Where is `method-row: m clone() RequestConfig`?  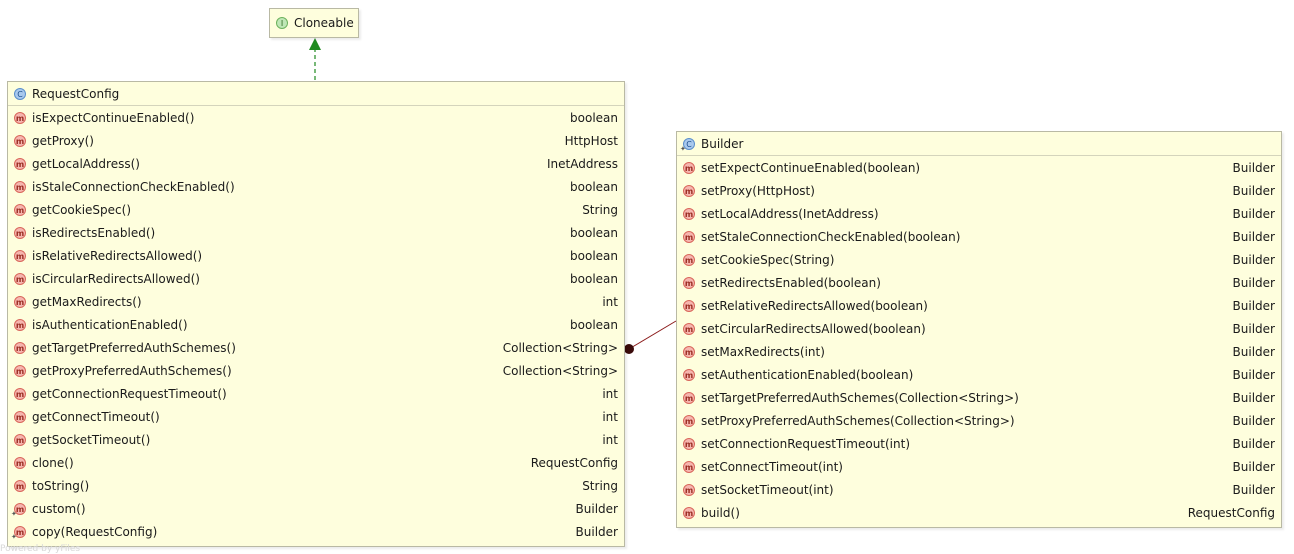 method-row: m clone() RequestConfig is located at coordinates (316, 462).